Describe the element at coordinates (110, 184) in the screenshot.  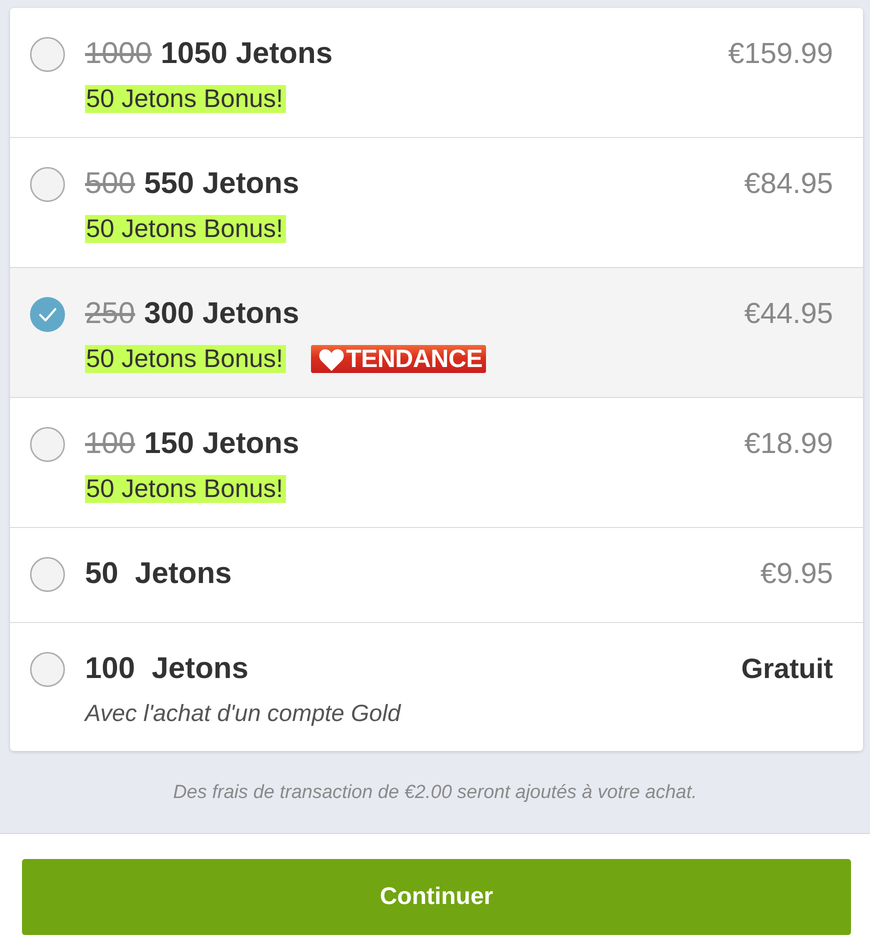
I see `original-quantity: 500` at that location.